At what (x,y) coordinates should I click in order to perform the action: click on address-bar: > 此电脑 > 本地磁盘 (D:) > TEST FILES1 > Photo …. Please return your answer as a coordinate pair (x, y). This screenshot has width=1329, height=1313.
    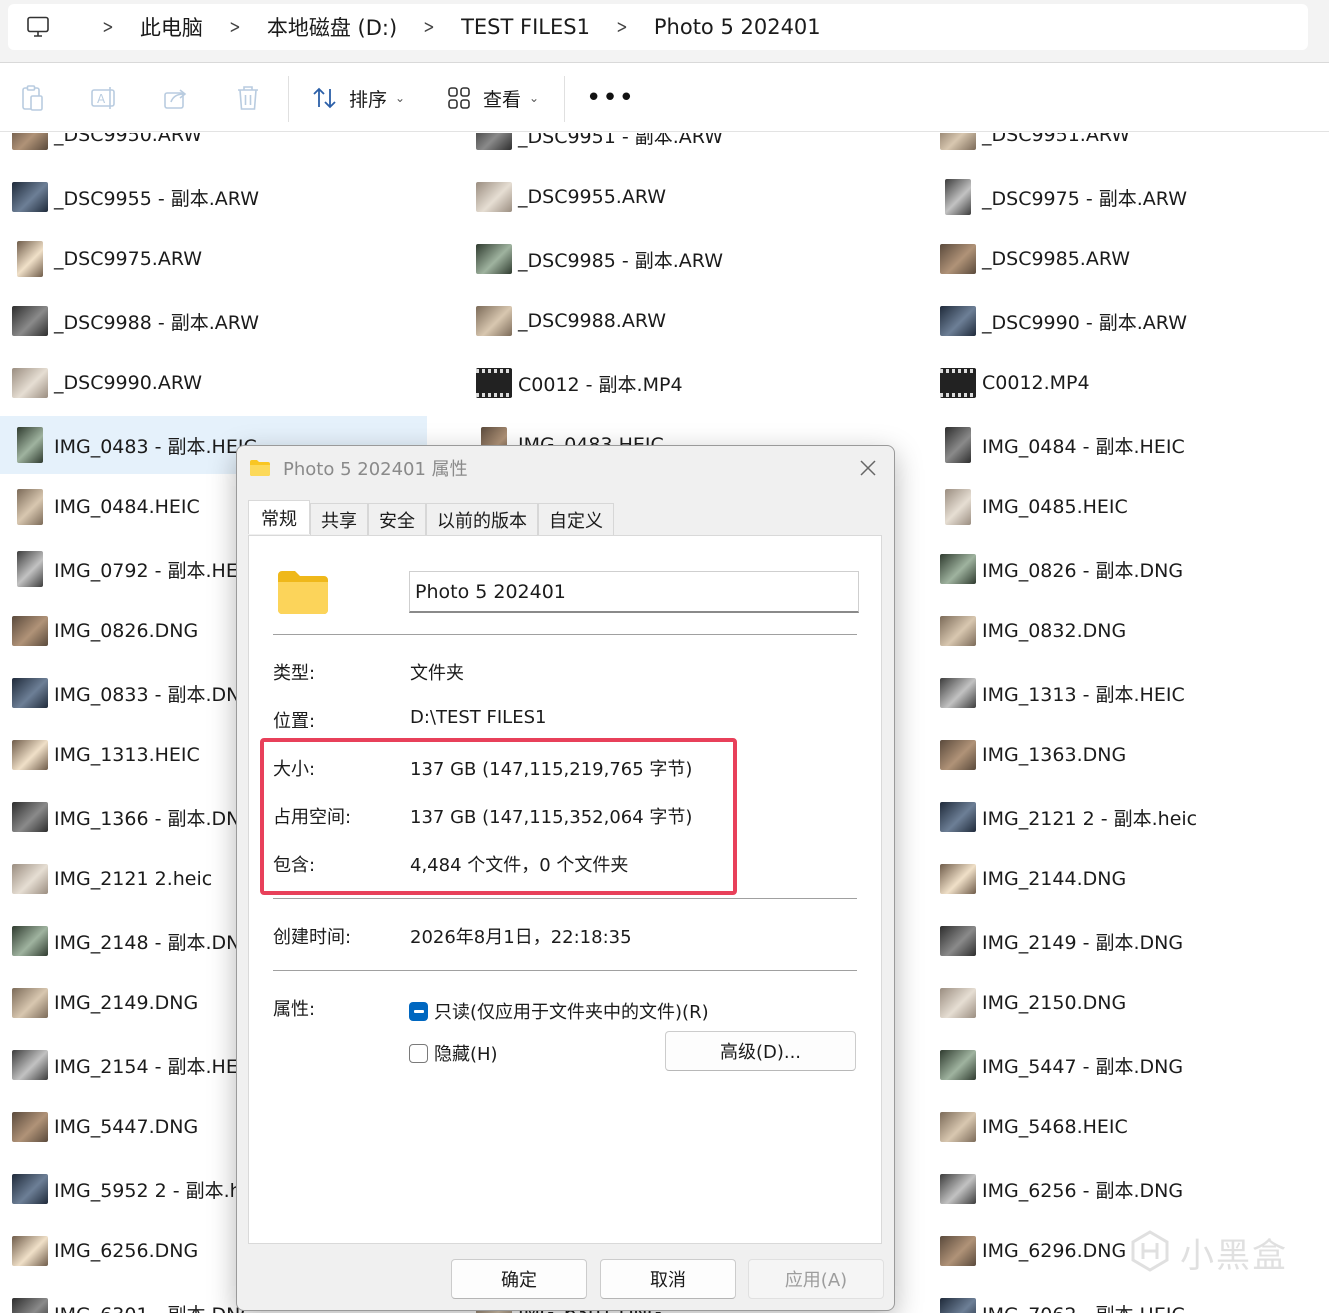
    Looking at the image, I should click on (658, 27).